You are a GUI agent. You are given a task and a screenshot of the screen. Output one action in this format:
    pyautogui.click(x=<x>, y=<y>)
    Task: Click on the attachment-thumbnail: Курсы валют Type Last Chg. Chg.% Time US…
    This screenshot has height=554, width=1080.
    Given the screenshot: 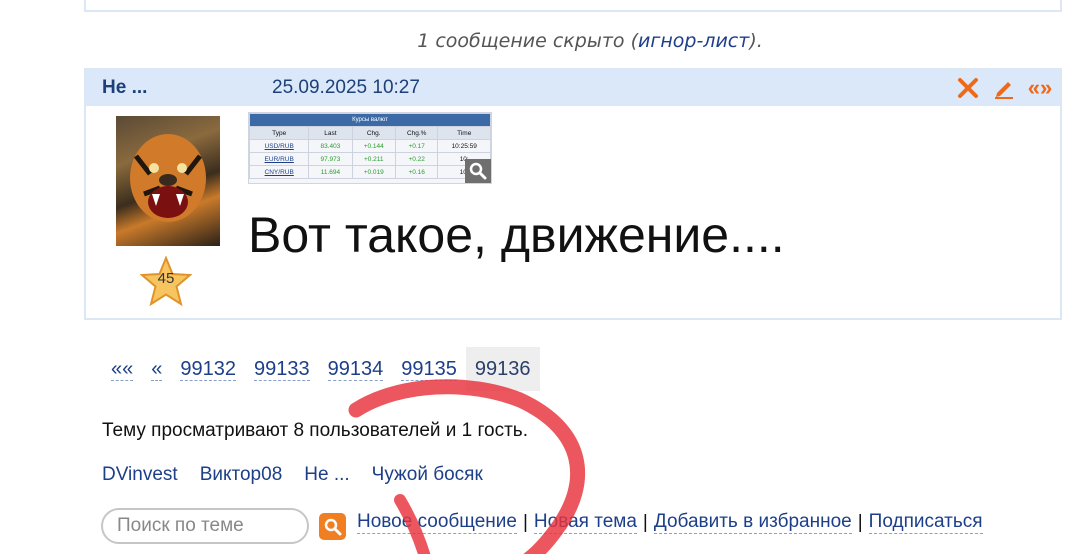 What is the action you would take?
    pyautogui.click(x=370, y=148)
    